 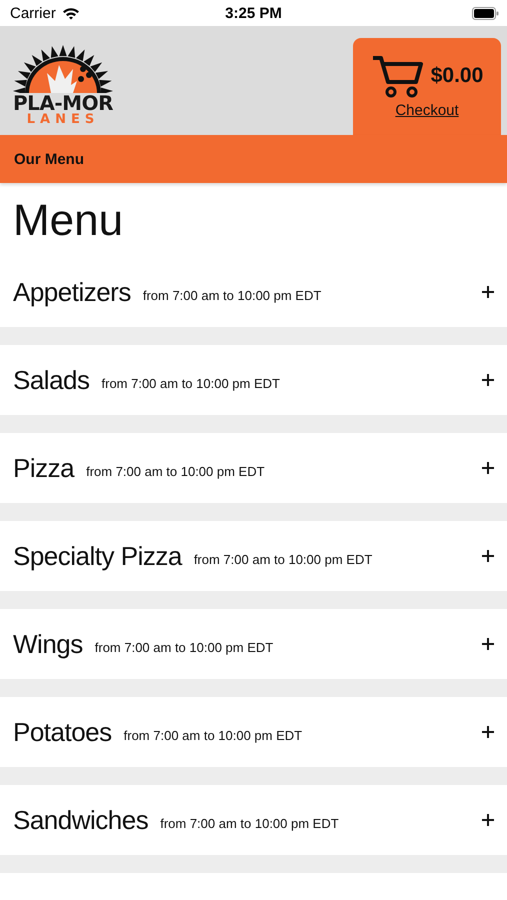 I want to click on category-name: Potatoes, so click(x=62, y=732).